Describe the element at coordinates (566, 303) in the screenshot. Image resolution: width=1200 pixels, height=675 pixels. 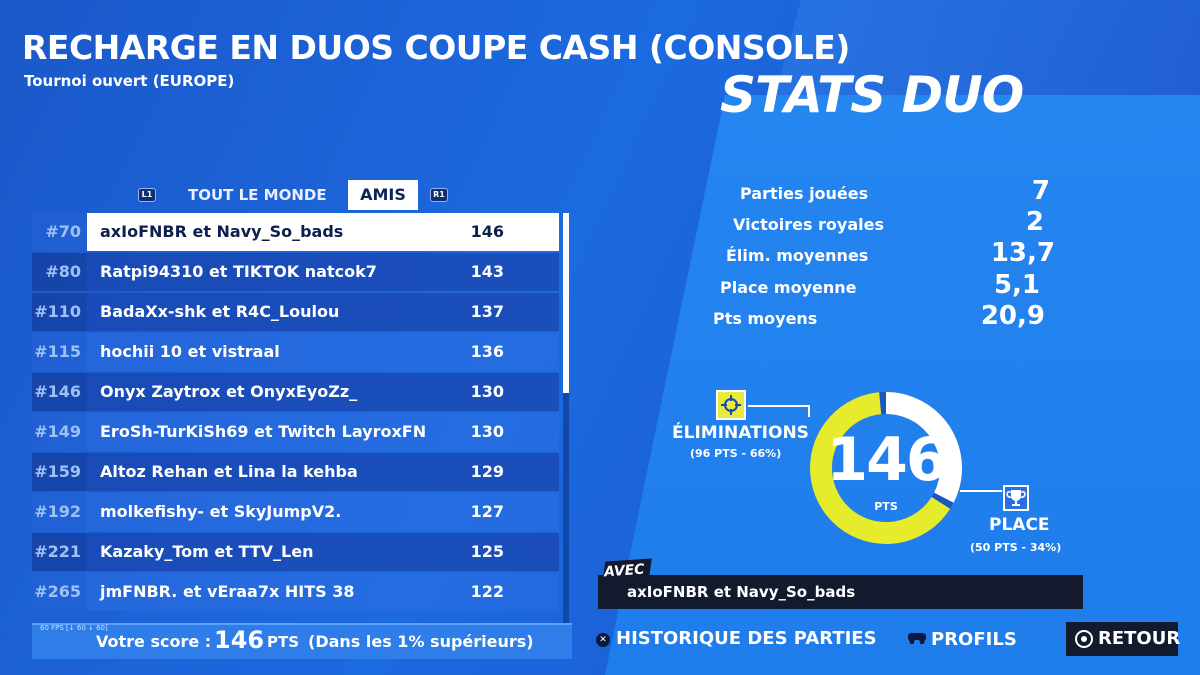
I see `scrollbar-thumb` at that location.